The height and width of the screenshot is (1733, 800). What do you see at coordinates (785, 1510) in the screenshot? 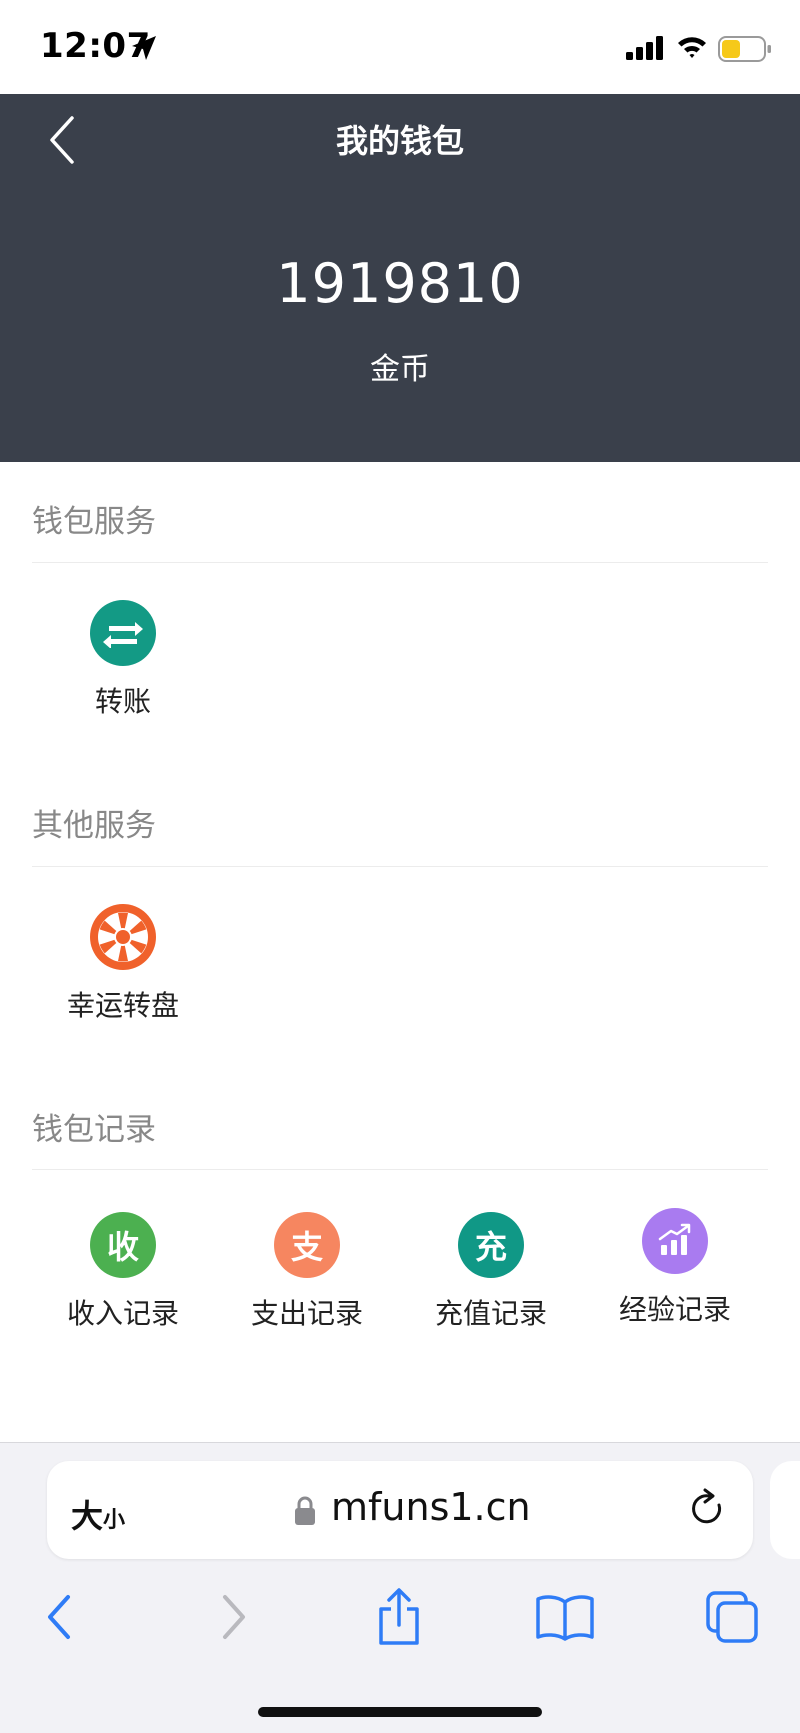
I see `next-tab-address-bar` at bounding box center [785, 1510].